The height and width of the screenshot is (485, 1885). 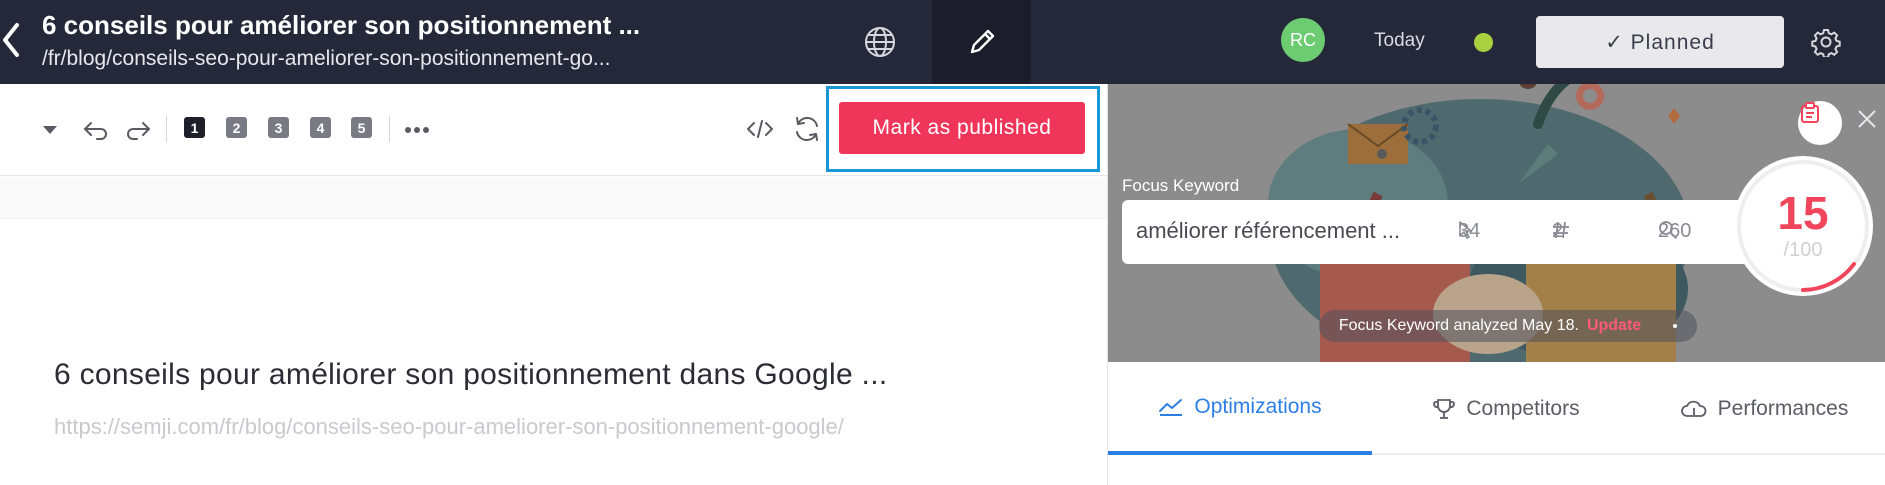 I want to click on more-options-button, so click(x=417, y=130).